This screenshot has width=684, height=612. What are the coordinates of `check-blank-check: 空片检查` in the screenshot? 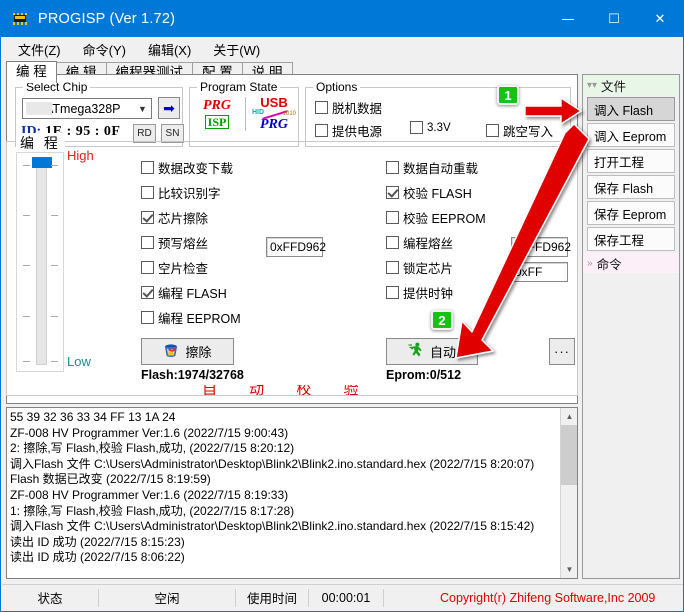 It's located at (191, 267).